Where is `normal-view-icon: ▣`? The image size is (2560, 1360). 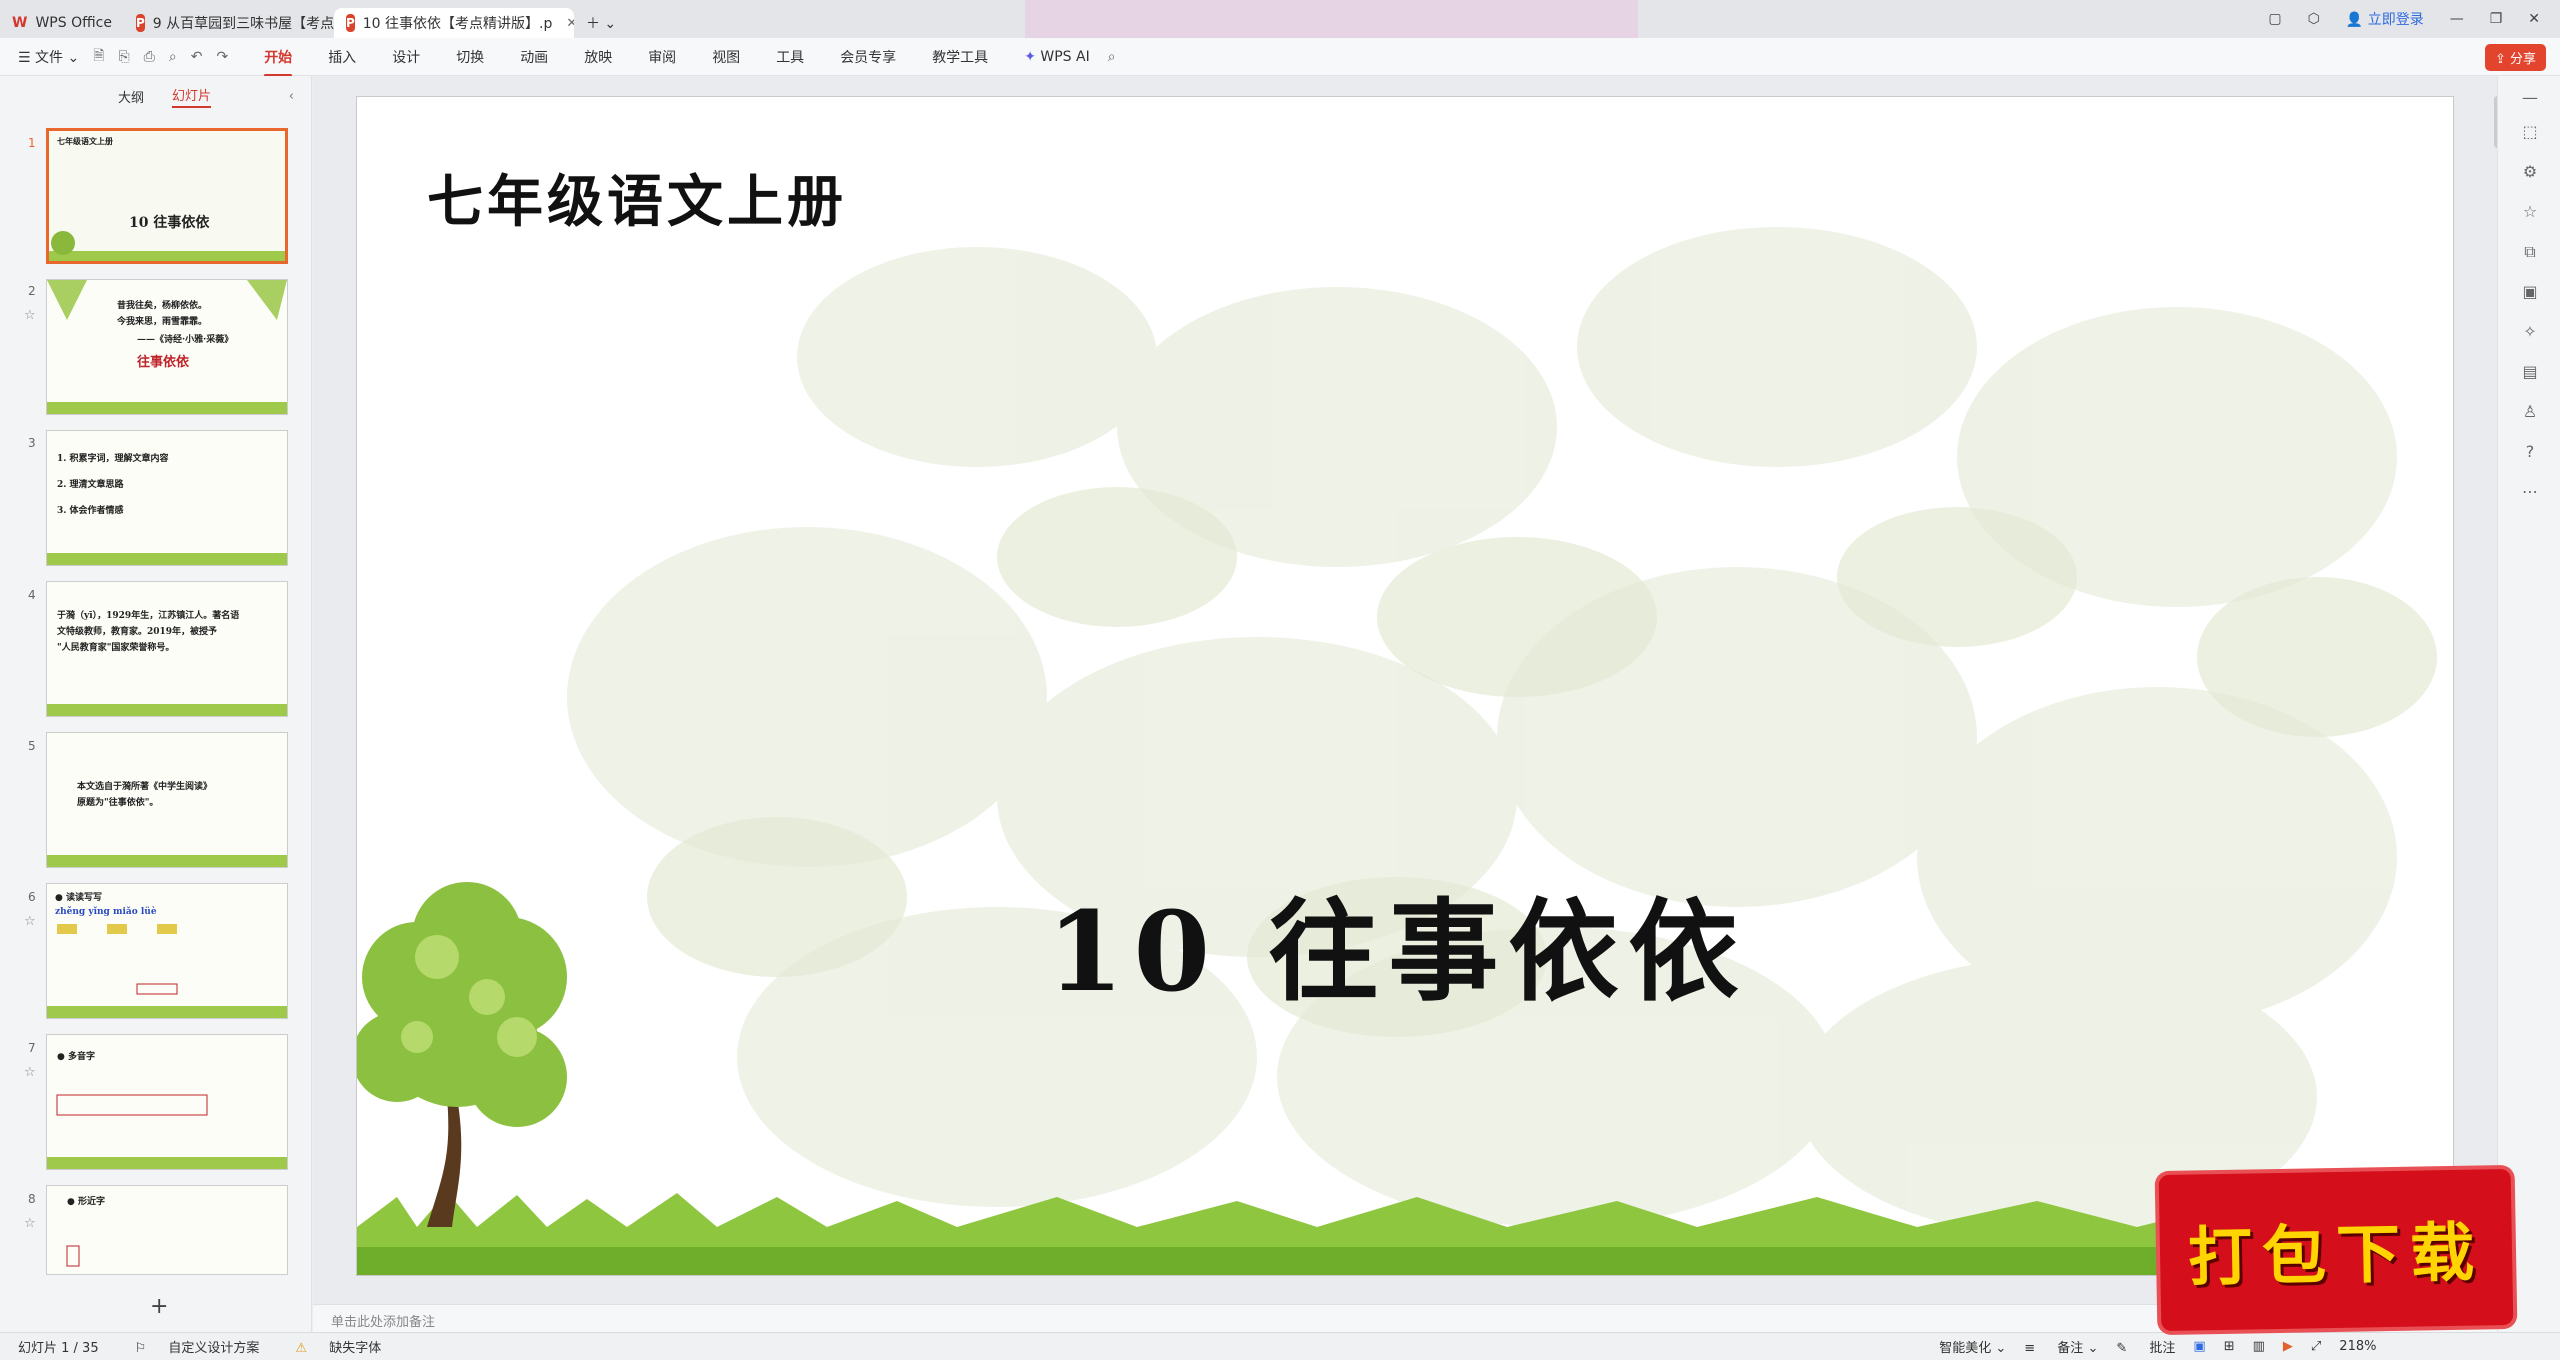 normal-view-icon: ▣ is located at coordinates (2199, 1346).